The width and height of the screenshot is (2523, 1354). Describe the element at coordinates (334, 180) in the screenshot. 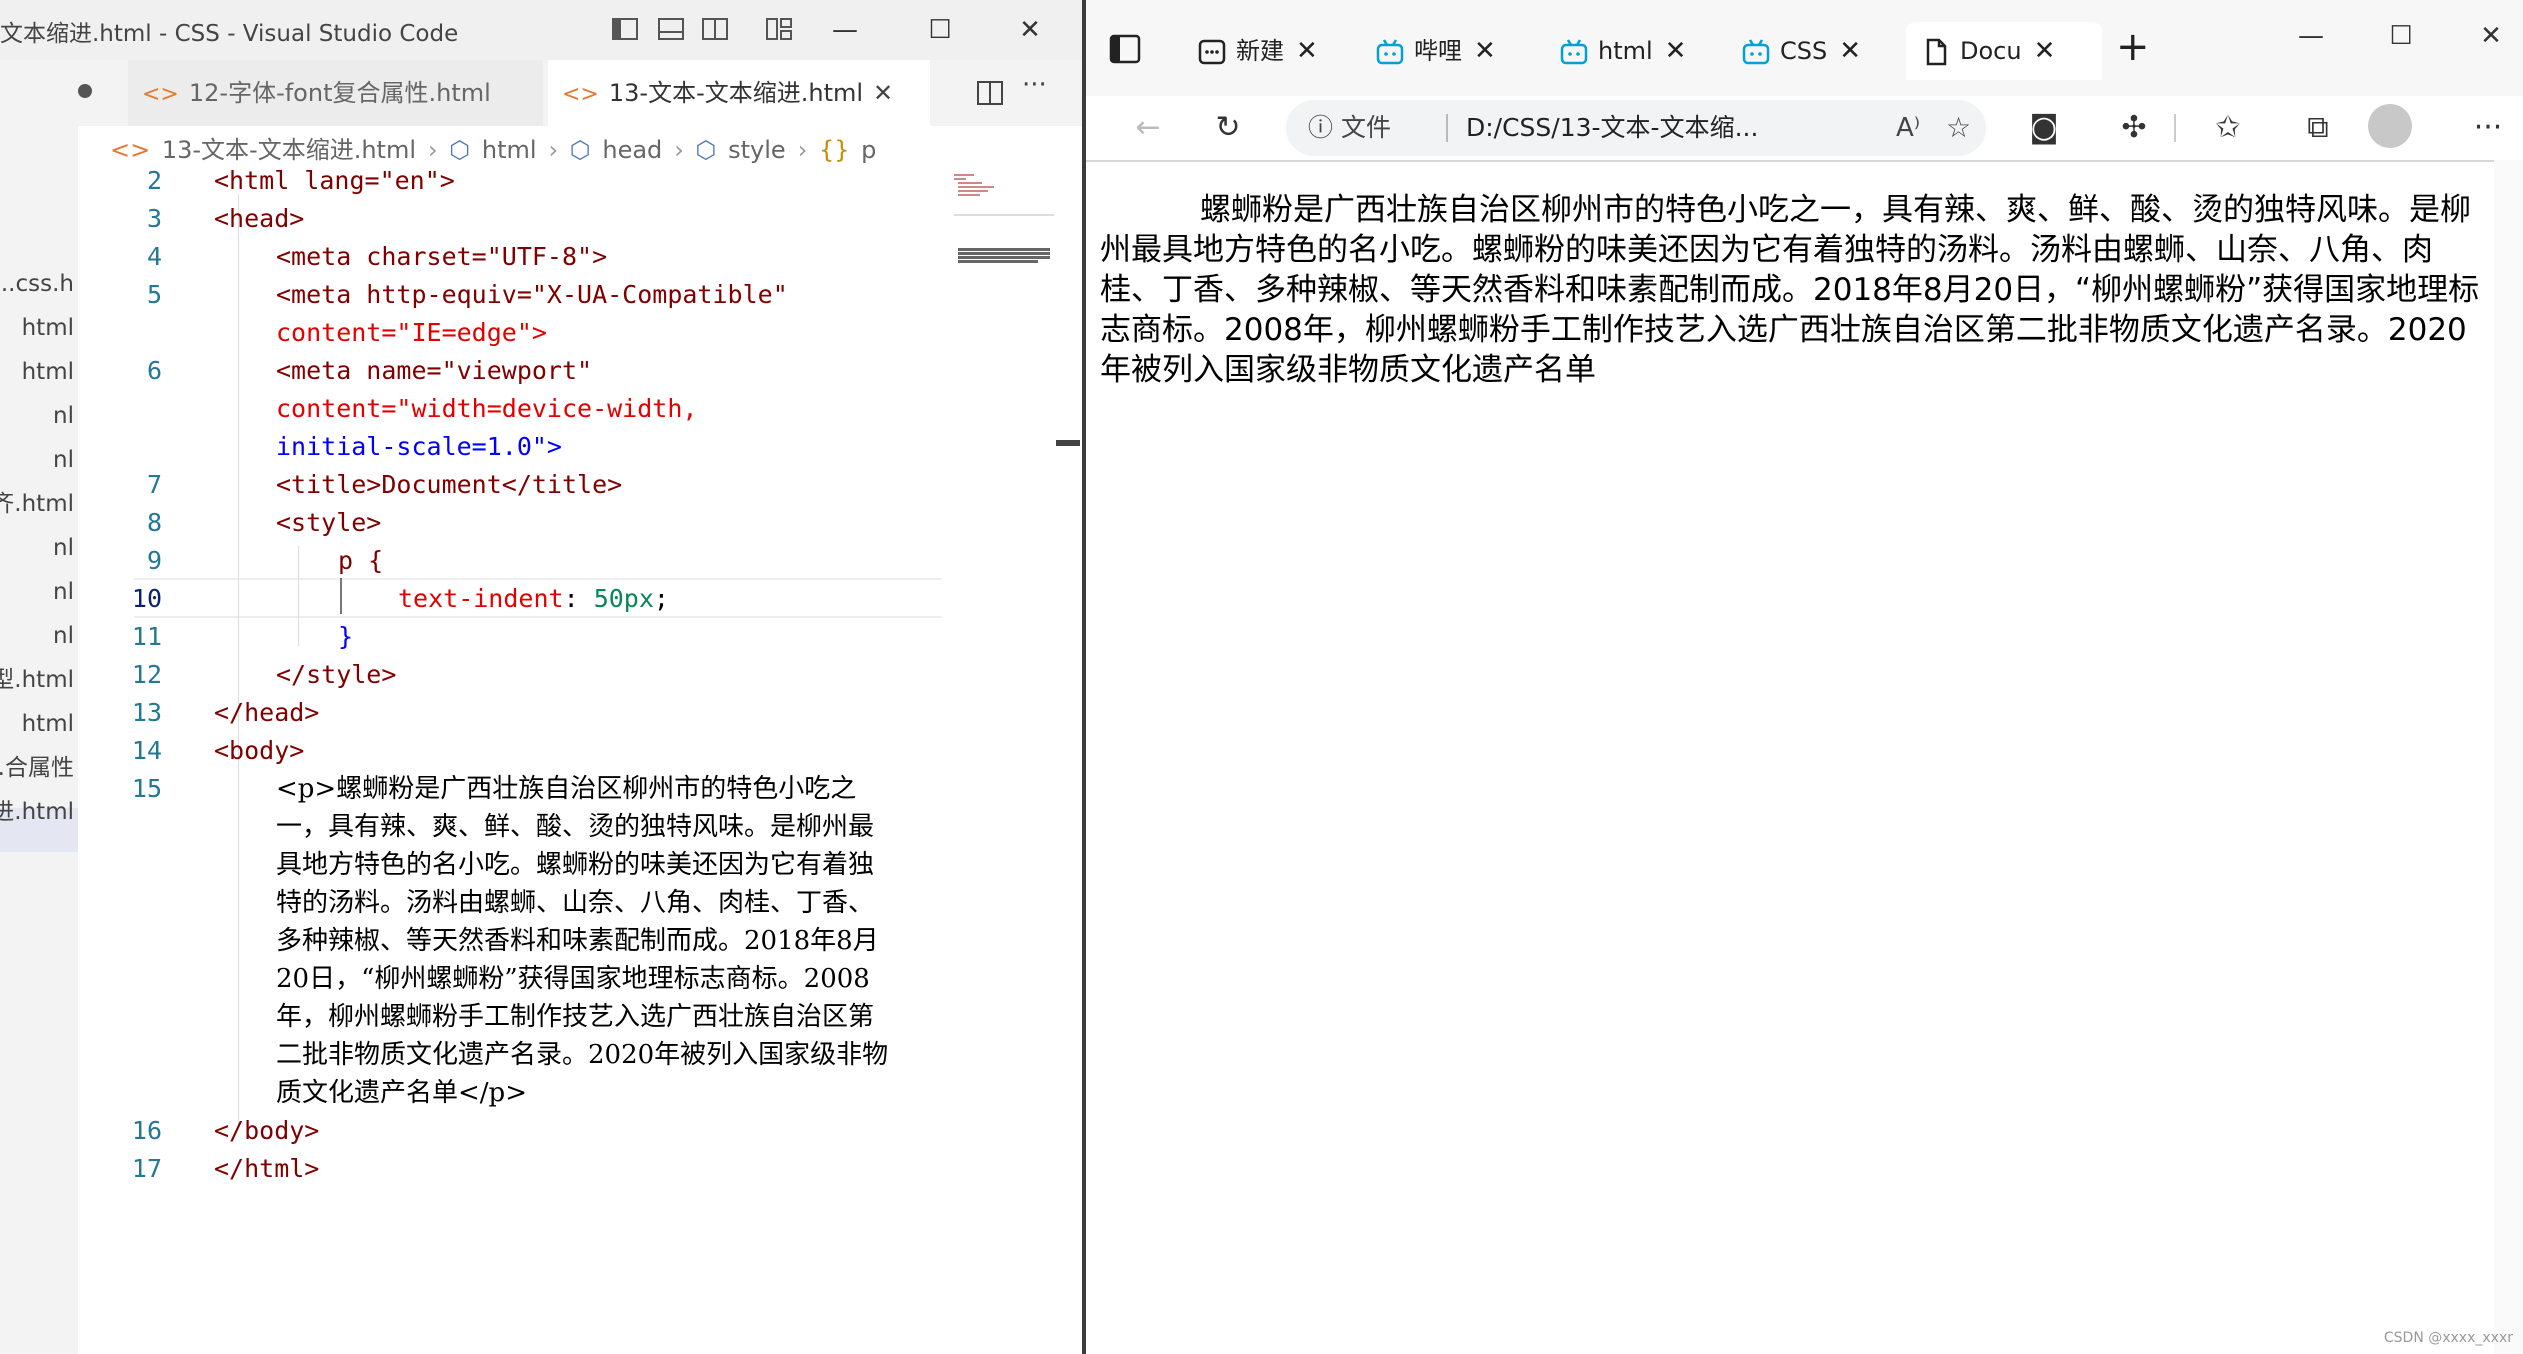

I see `code-line: <html lang="en">` at that location.